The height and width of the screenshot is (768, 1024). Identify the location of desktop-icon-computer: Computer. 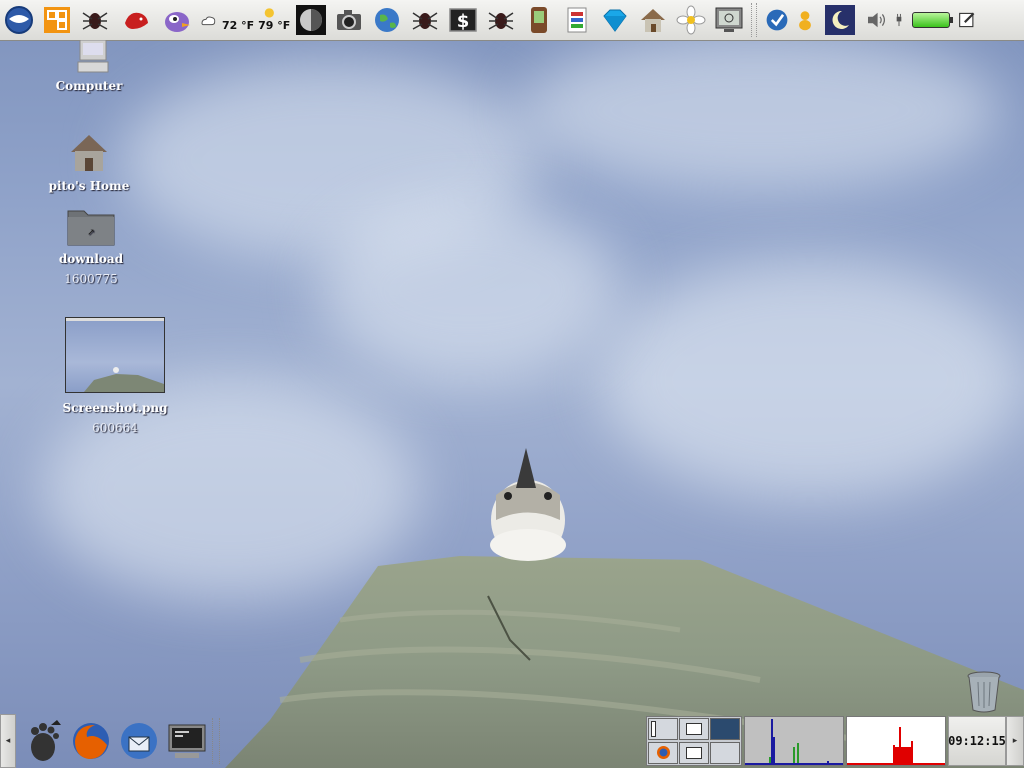
(89, 66).